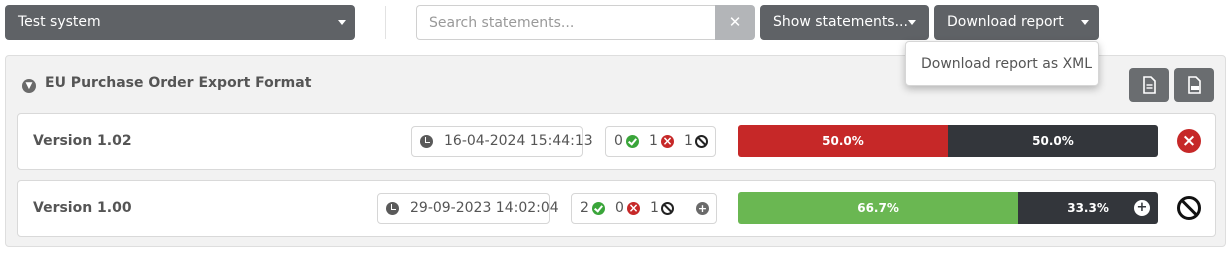 The width and height of the screenshot is (1232, 254). I want to click on progress-label: 33.3%, so click(1088, 208).